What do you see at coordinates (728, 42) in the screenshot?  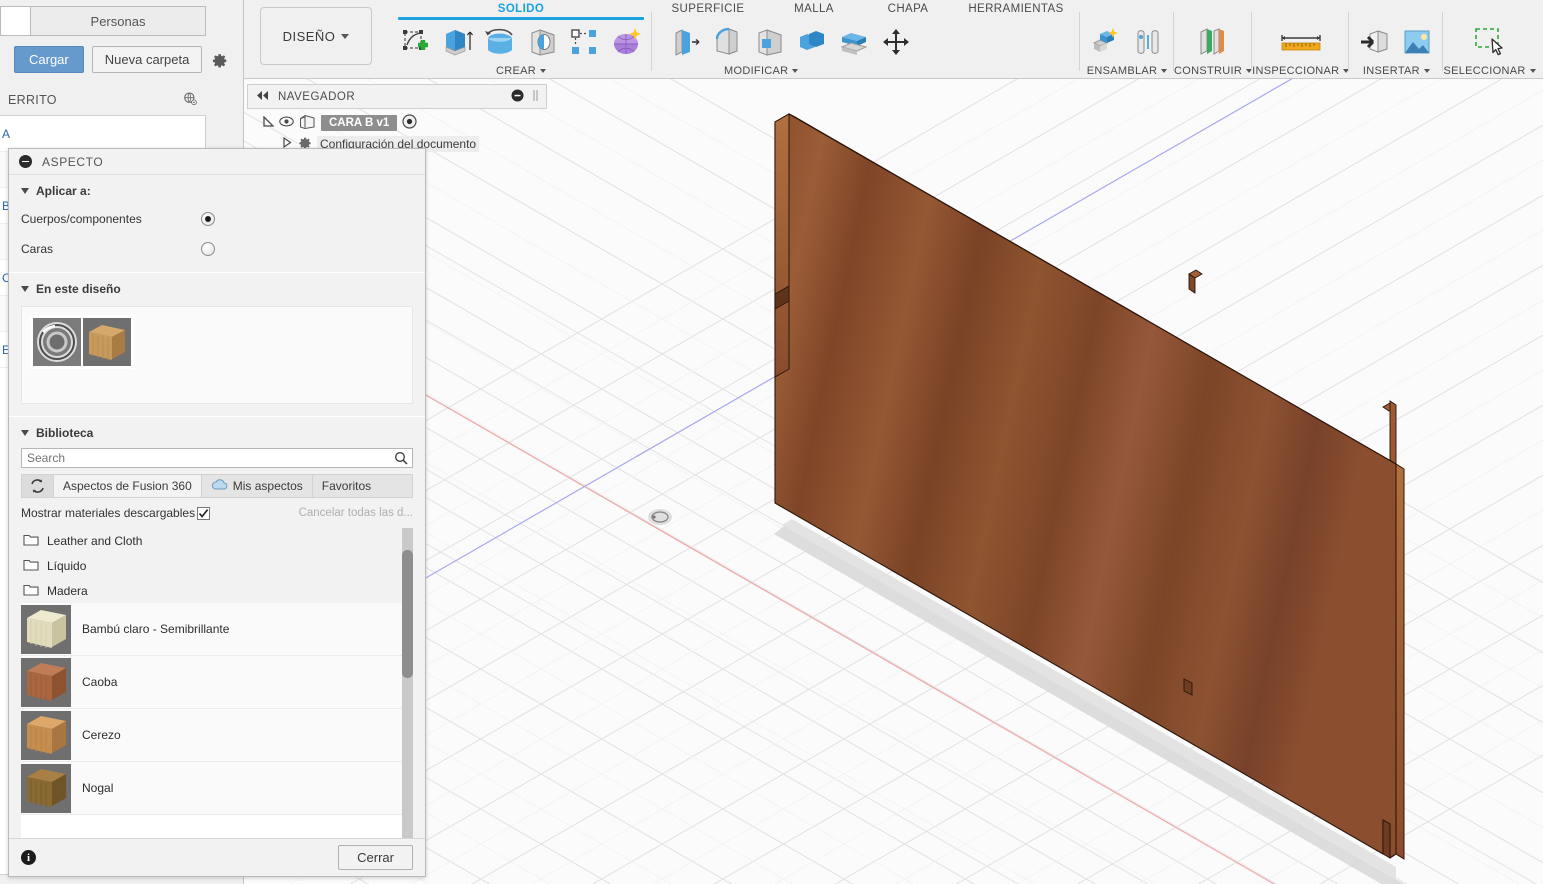 I see `fillet-icon` at bounding box center [728, 42].